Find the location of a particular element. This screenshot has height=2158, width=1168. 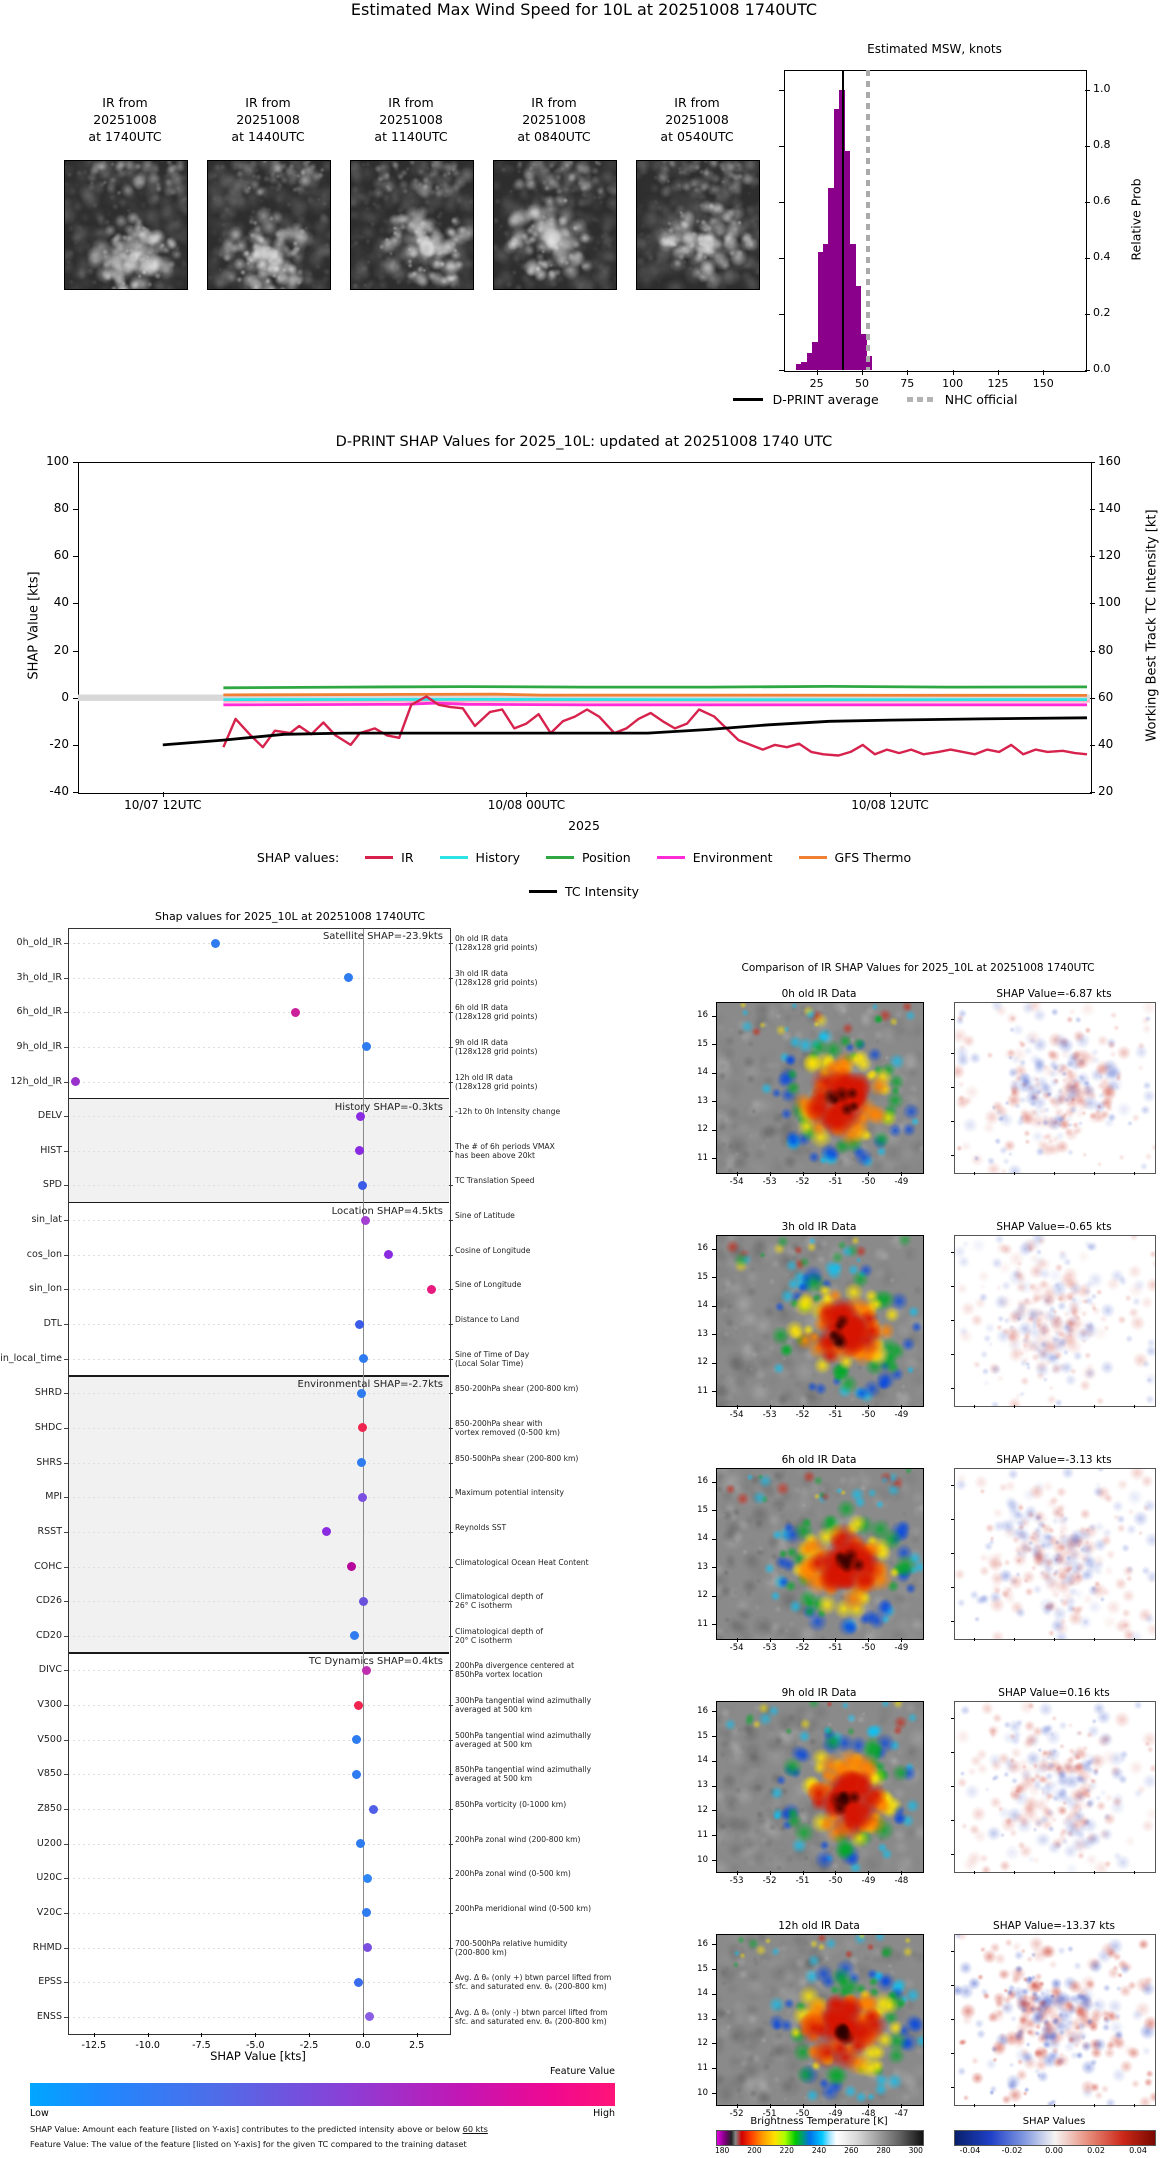

feature-desc: Cosine of Longitude is located at coordinates (493, 1250).